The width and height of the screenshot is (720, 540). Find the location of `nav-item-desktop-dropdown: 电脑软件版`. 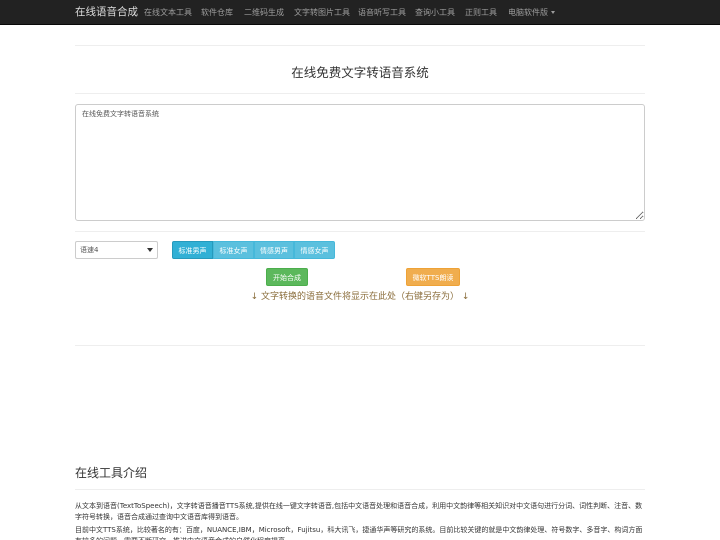

nav-item-desktop-dropdown: 电脑软件版 is located at coordinates (531, 12).